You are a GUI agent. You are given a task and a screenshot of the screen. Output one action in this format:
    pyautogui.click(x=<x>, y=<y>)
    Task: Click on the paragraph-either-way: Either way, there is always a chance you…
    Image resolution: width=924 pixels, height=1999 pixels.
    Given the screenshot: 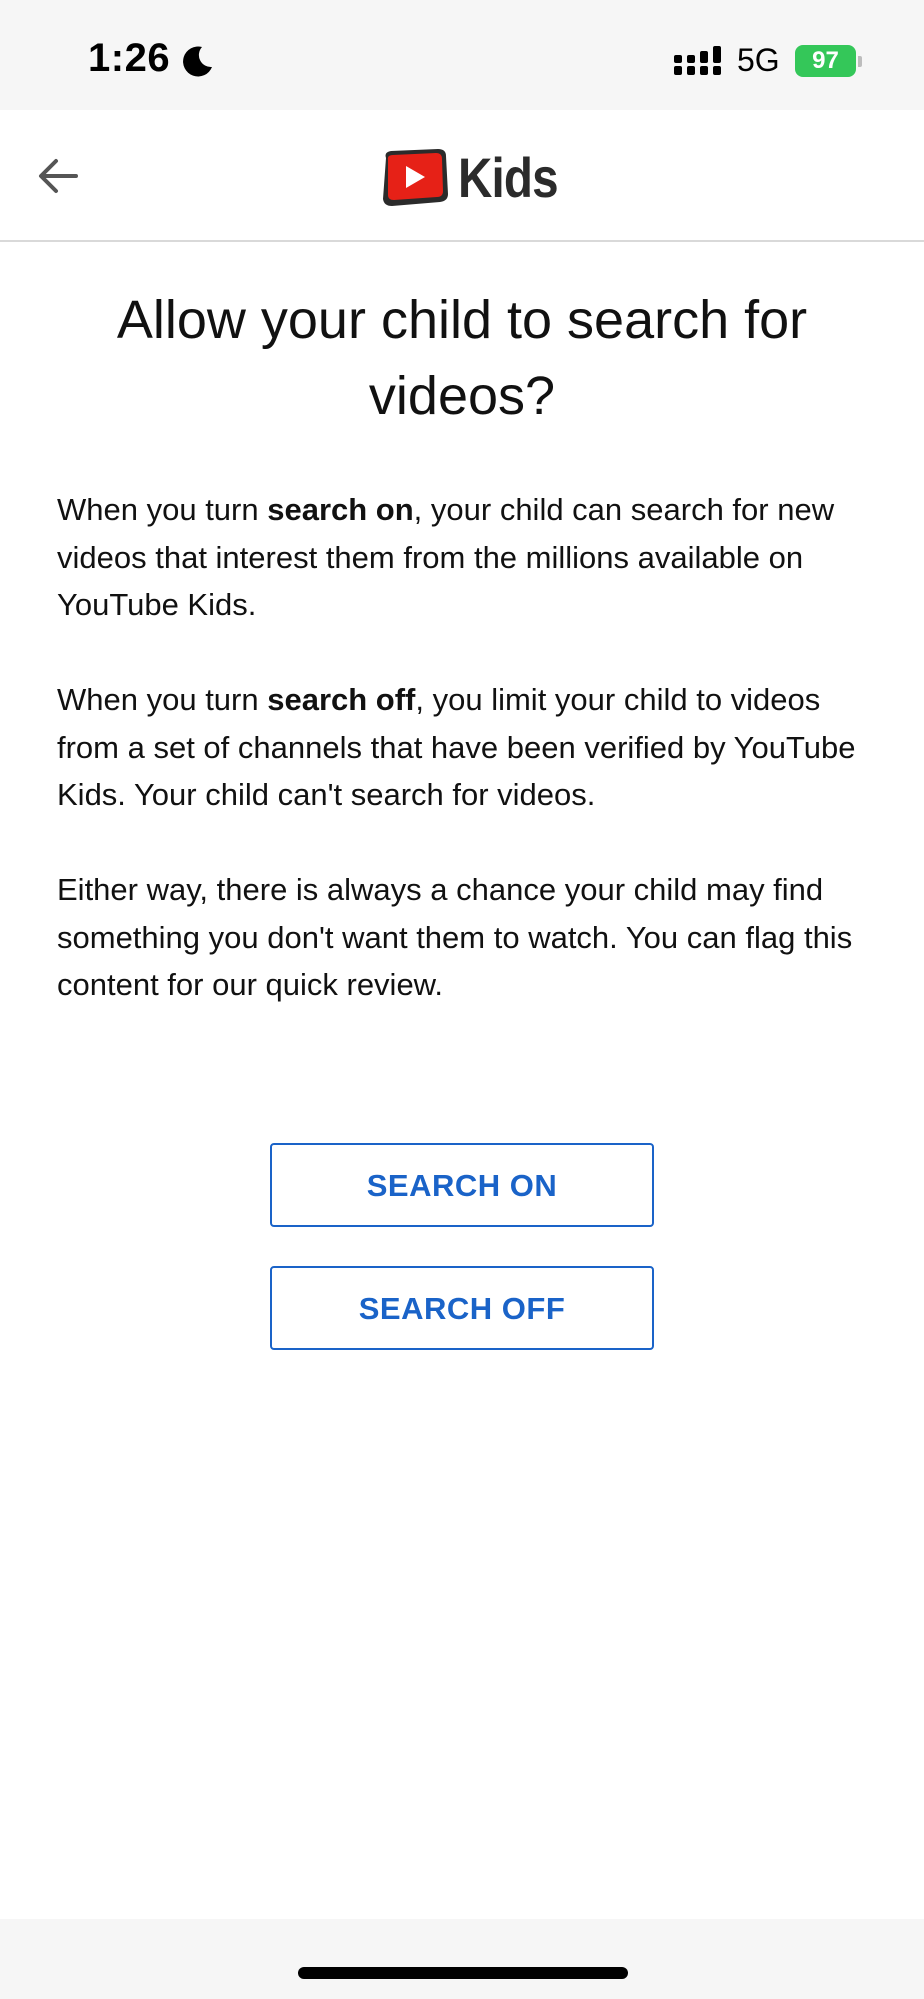 What is the action you would take?
    pyautogui.click(x=455, y=937)
    